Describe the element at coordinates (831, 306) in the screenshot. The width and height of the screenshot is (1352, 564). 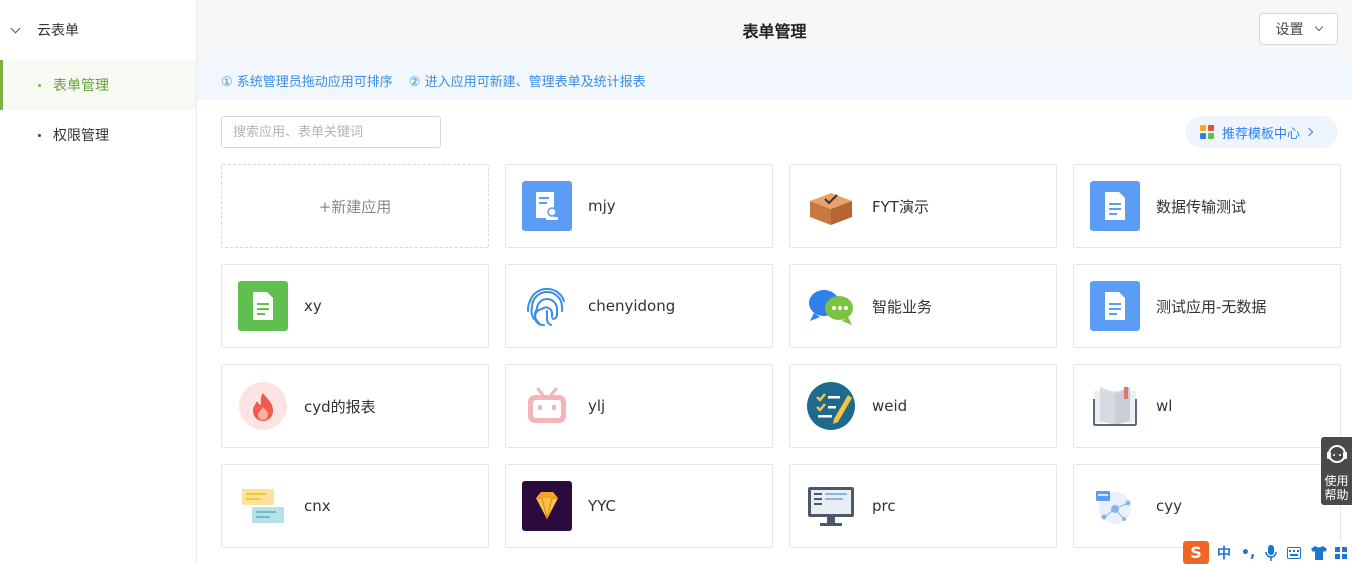
I see `chat-bubbles-icon` at that location.